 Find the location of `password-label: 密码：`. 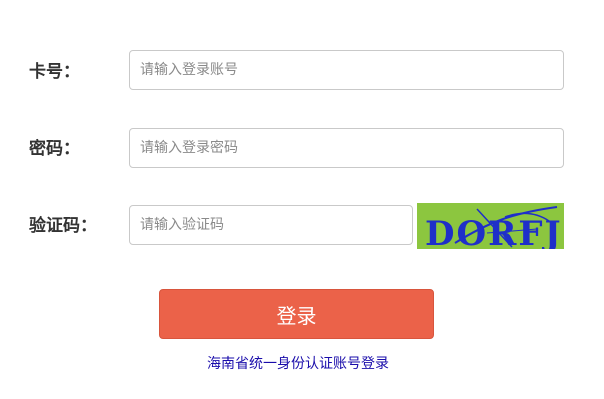

password-label: 密码： is located at coordinates (54, 149).